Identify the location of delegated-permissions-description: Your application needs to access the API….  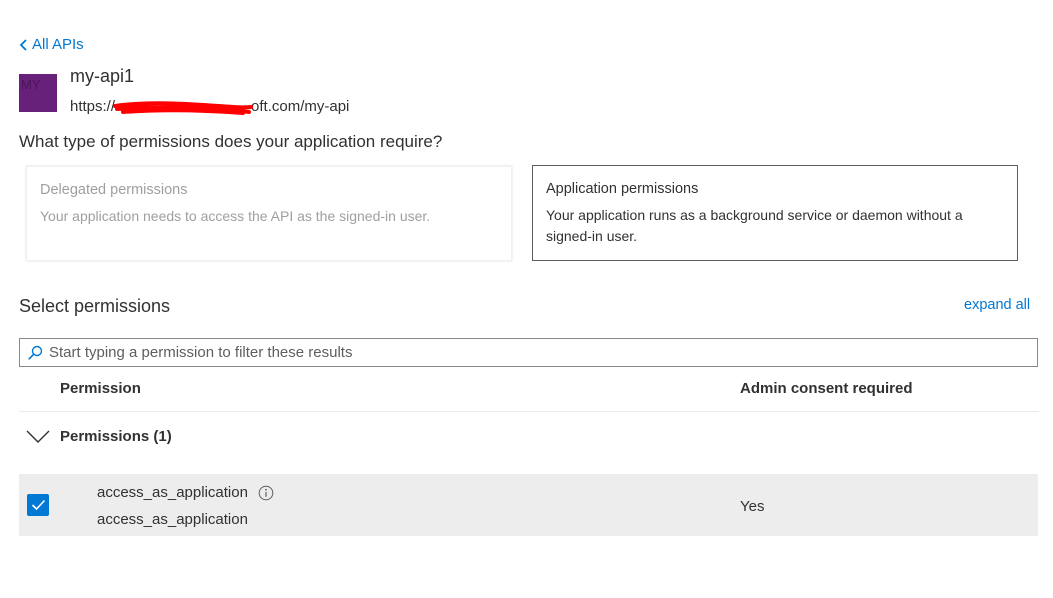
(235, 216).